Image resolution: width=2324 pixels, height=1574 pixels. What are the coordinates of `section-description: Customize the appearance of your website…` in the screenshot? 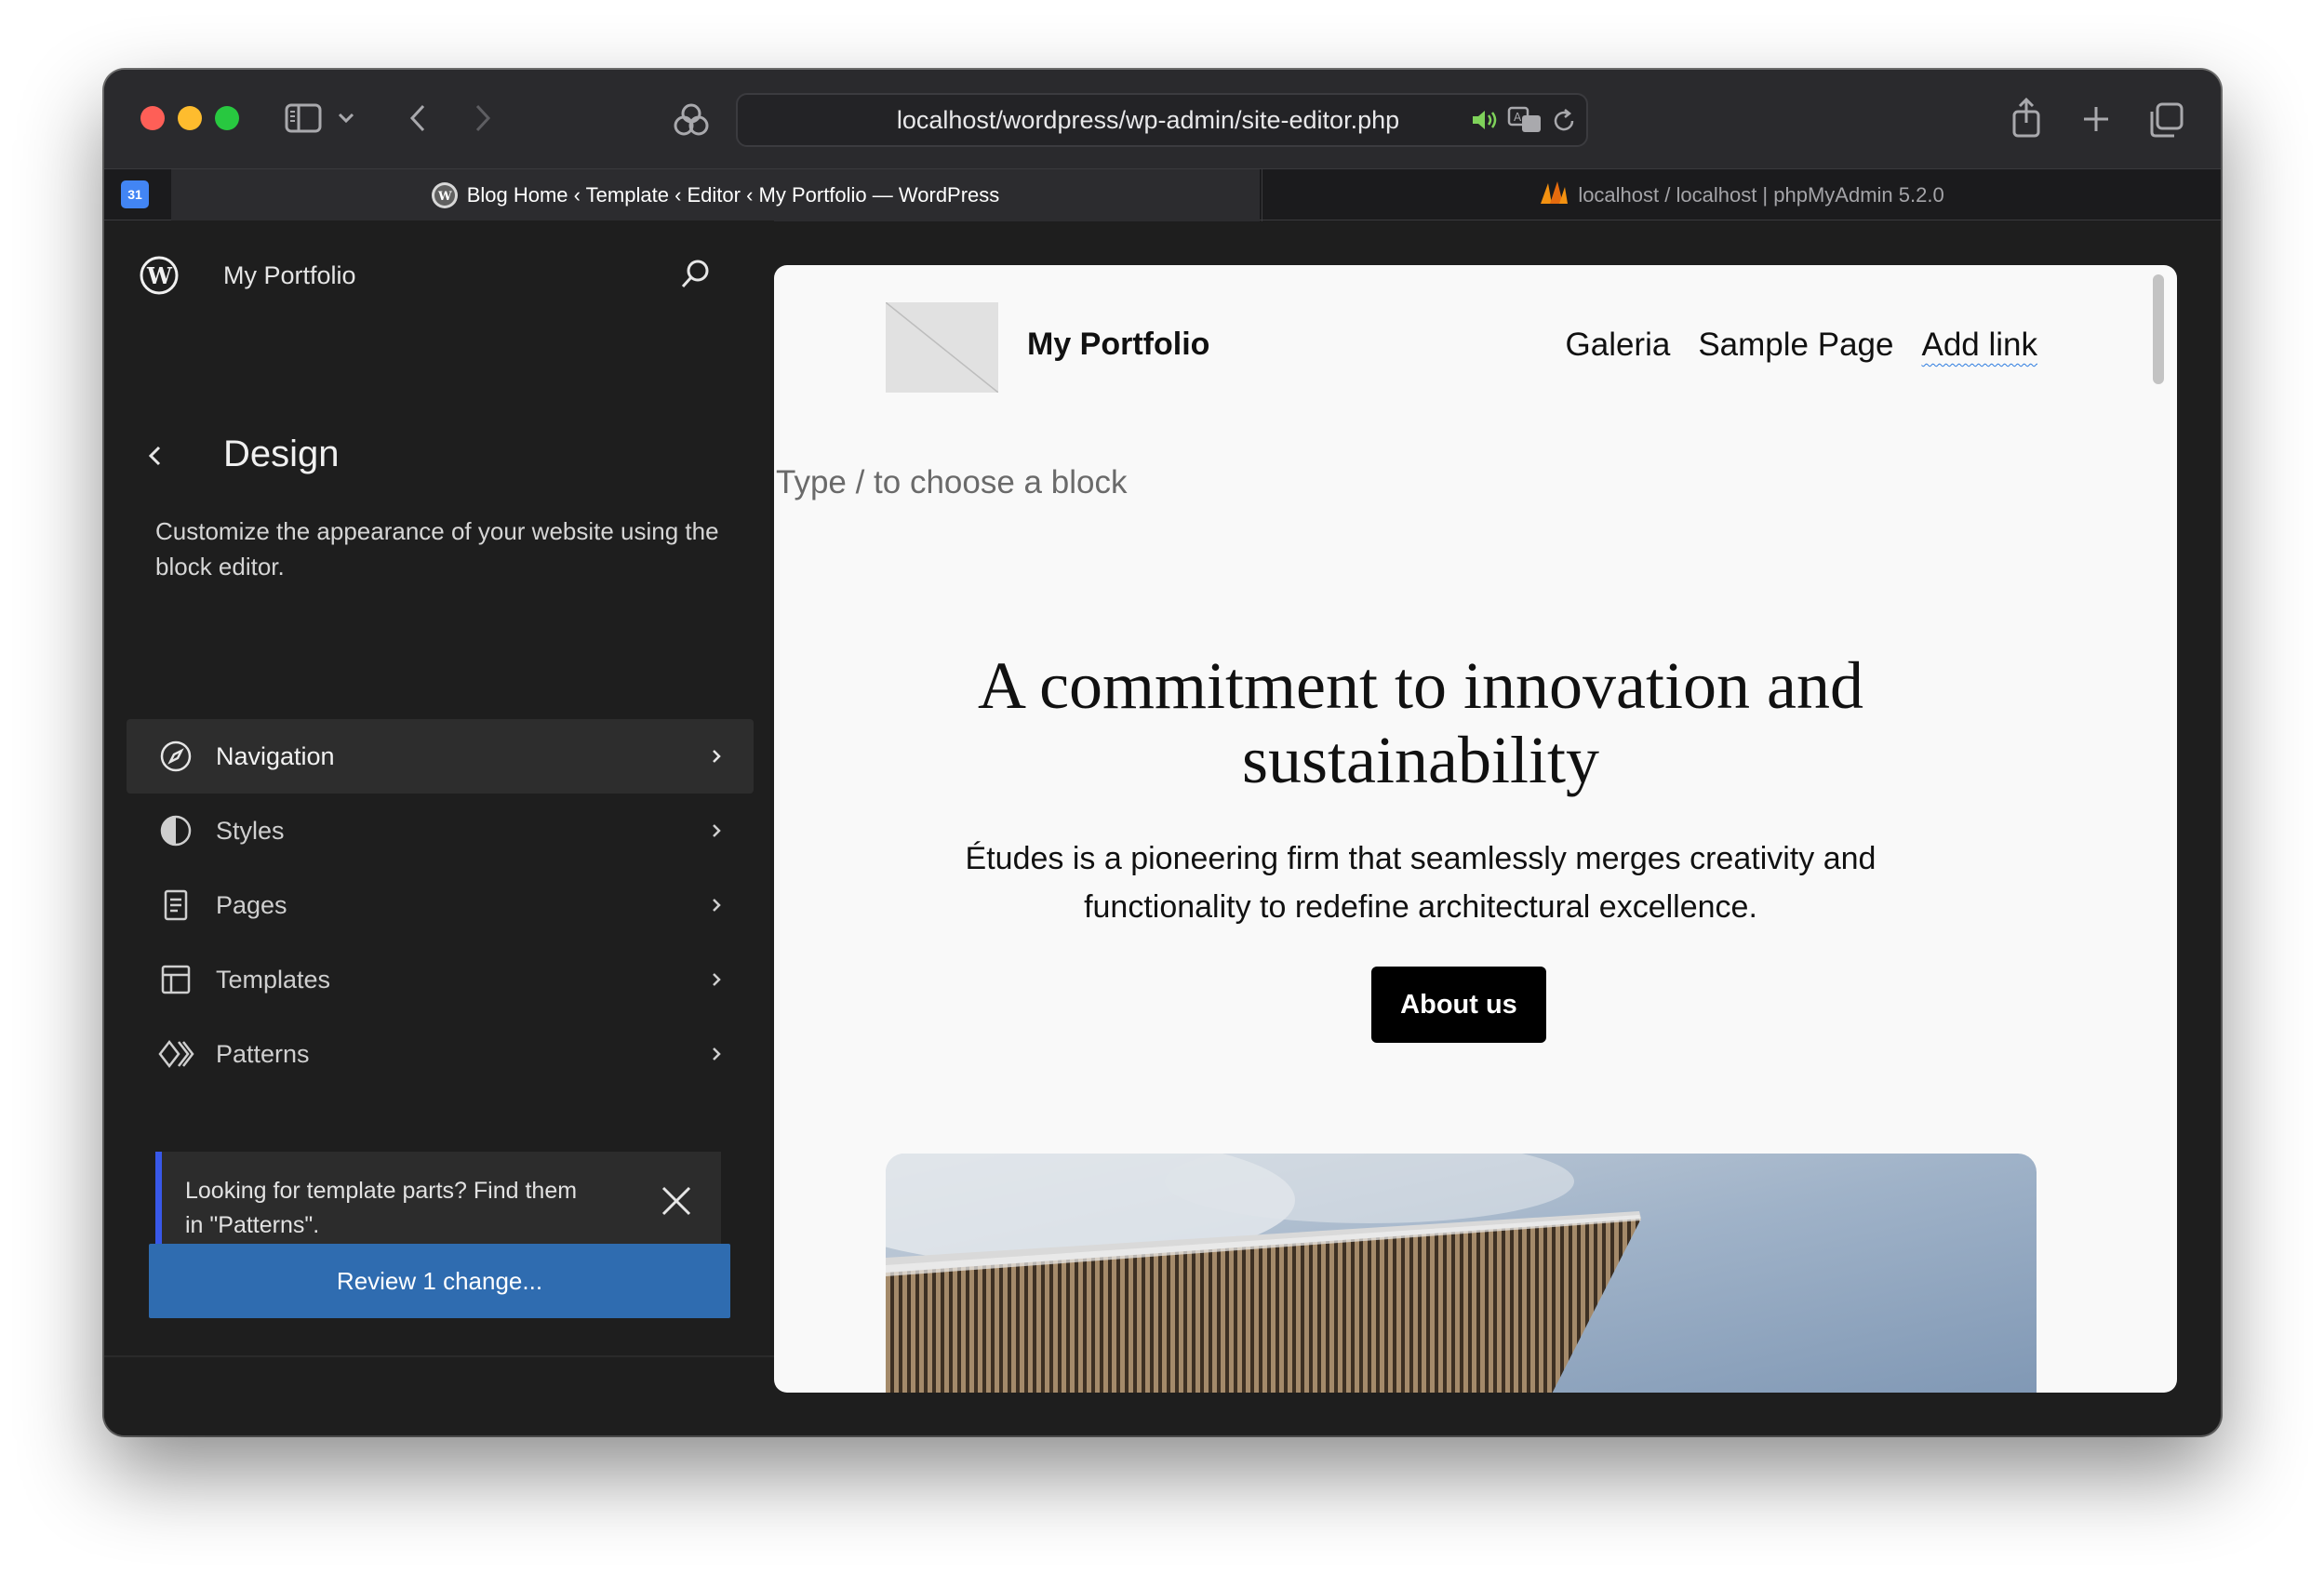 It's located at (437, 548).